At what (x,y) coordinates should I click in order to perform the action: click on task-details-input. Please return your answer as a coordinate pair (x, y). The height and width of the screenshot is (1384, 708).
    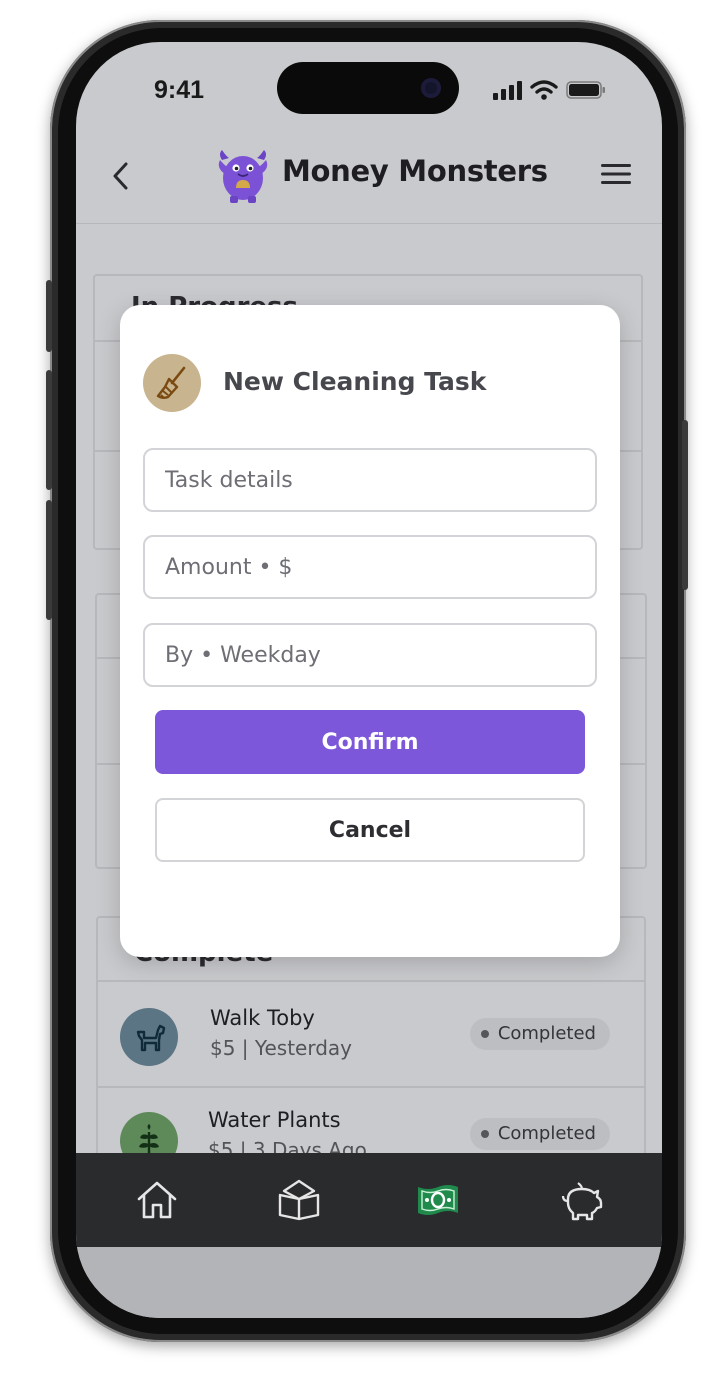
    Looking at the image, I should click on (370, 480).